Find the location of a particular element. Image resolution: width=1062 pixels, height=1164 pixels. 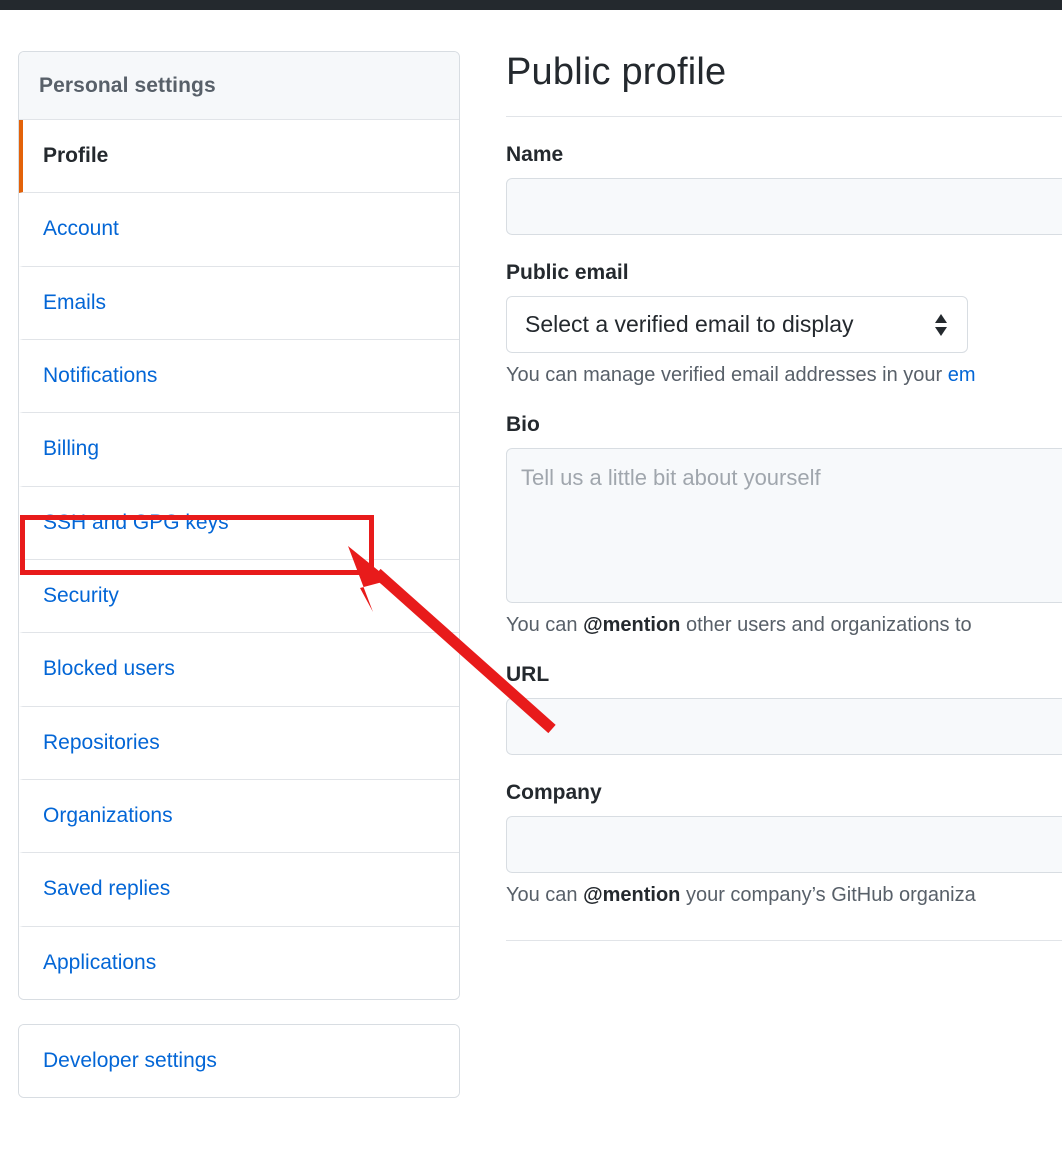

sidebar-item-ssh-and-gpg-keys: SSH and GPG keys is located at coordinates (239, 523).